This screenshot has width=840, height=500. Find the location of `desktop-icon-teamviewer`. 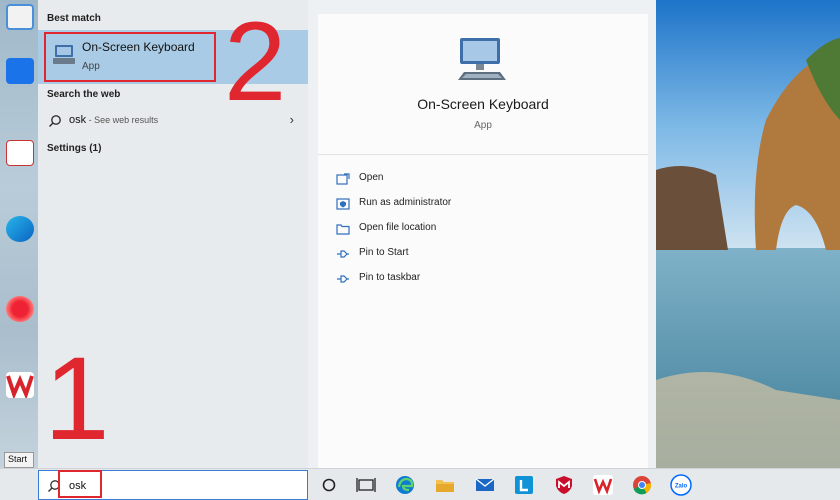

desktop-icon-teamviewer is located at coordinates (20, 71).